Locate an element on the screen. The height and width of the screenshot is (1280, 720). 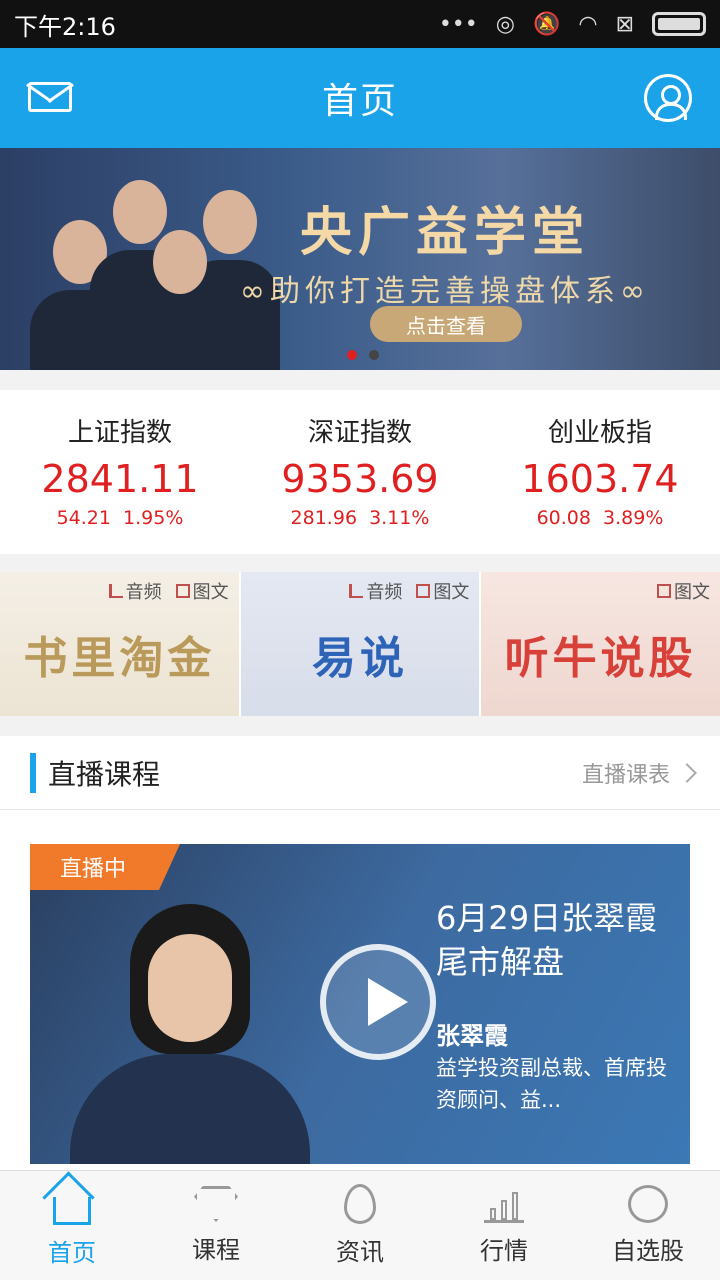
presenter-image is located at coordinates (190, 1034).